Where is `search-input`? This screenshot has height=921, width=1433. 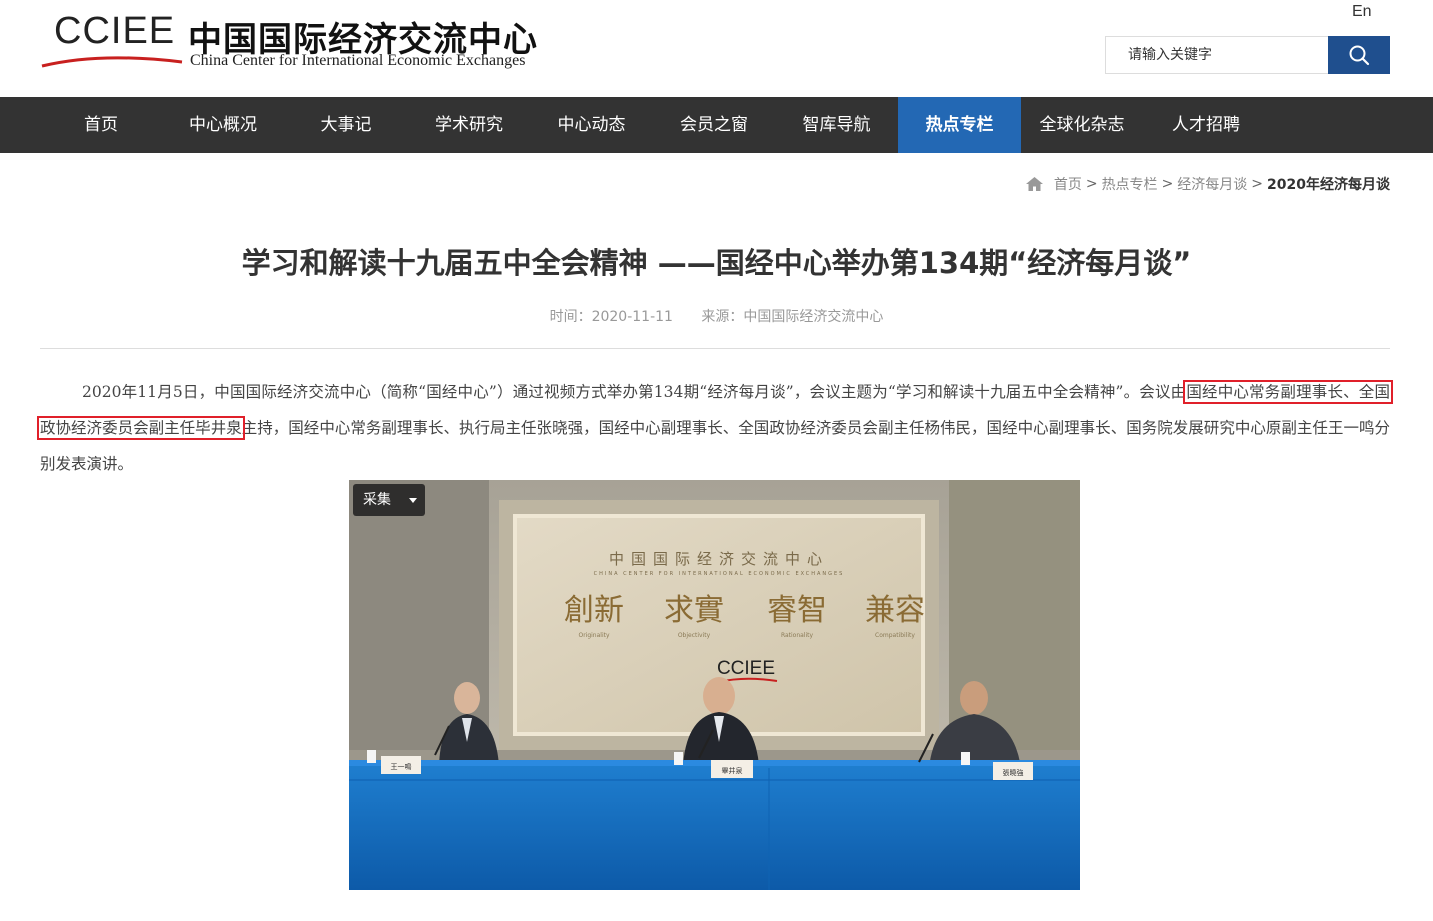
search-input is located at coordinates (1217, 55).